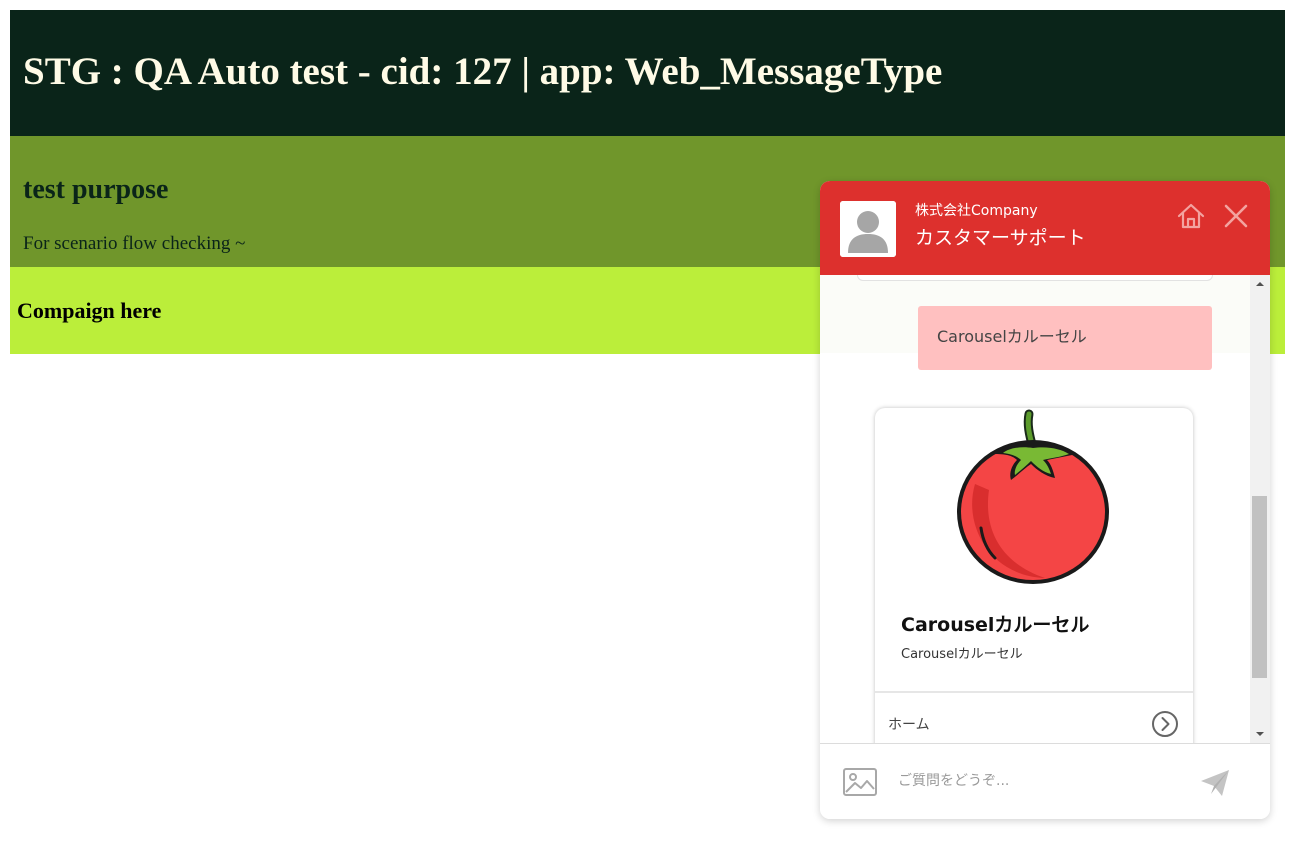 This screenshot has width=1295, height=843. I want to click on user-message-bubble: Carouselカルーセル, so click(1065, 338).